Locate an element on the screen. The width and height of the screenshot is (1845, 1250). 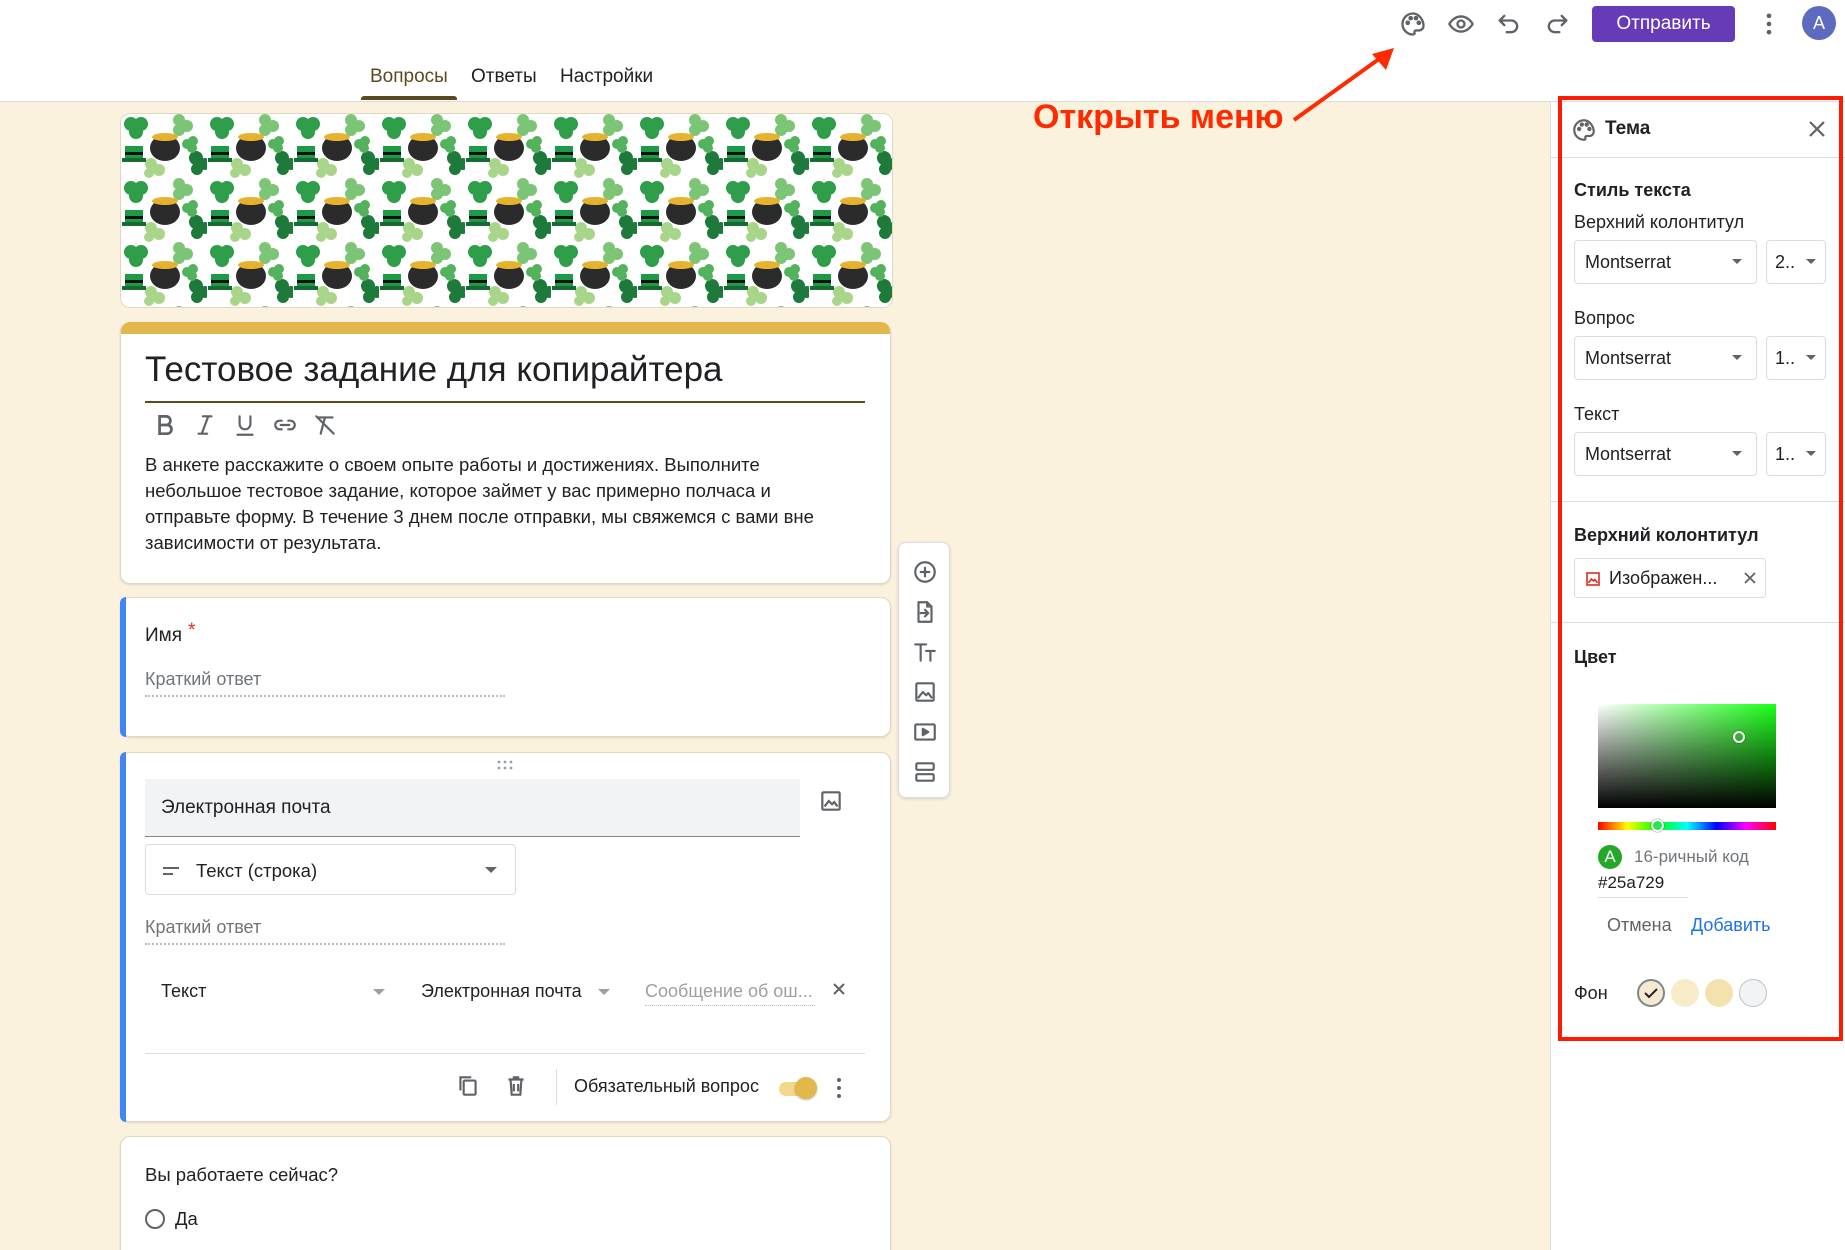
drag-handle-icon is located at coordinates (505, 765).